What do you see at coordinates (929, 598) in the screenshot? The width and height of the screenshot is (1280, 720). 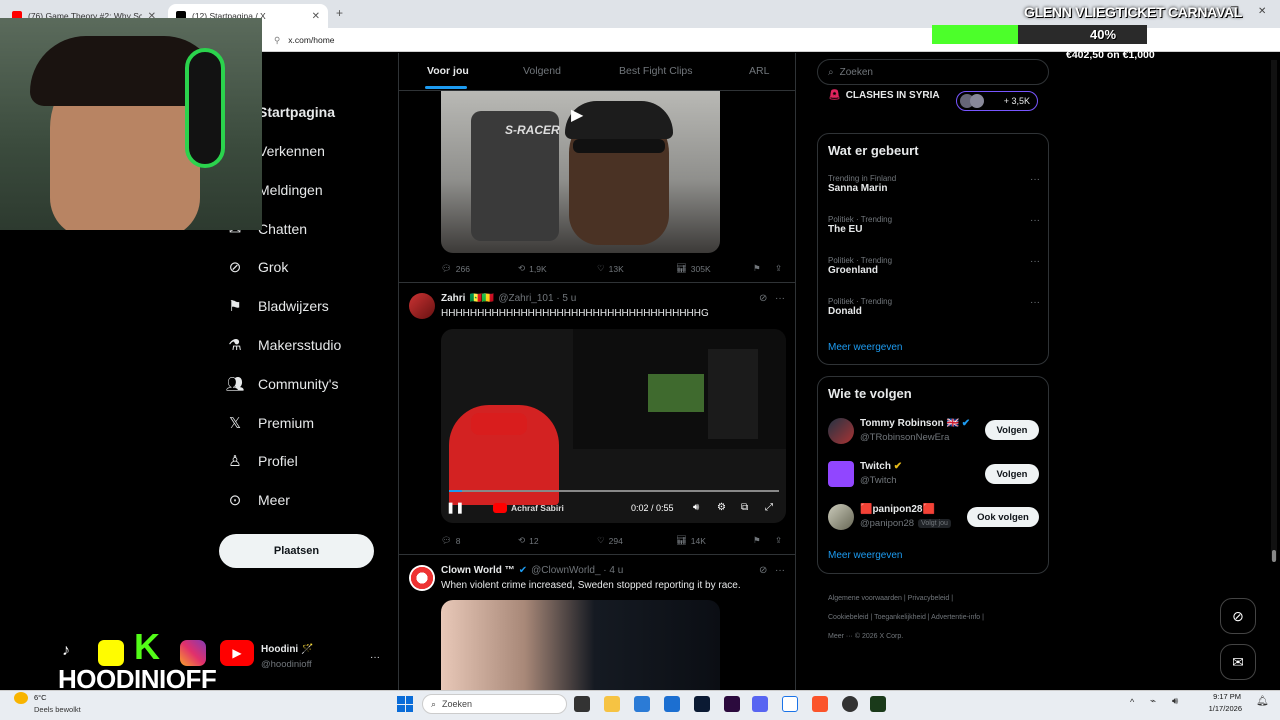 I see `footer-link: Privacybeleid` at bounding box center [929, 598].